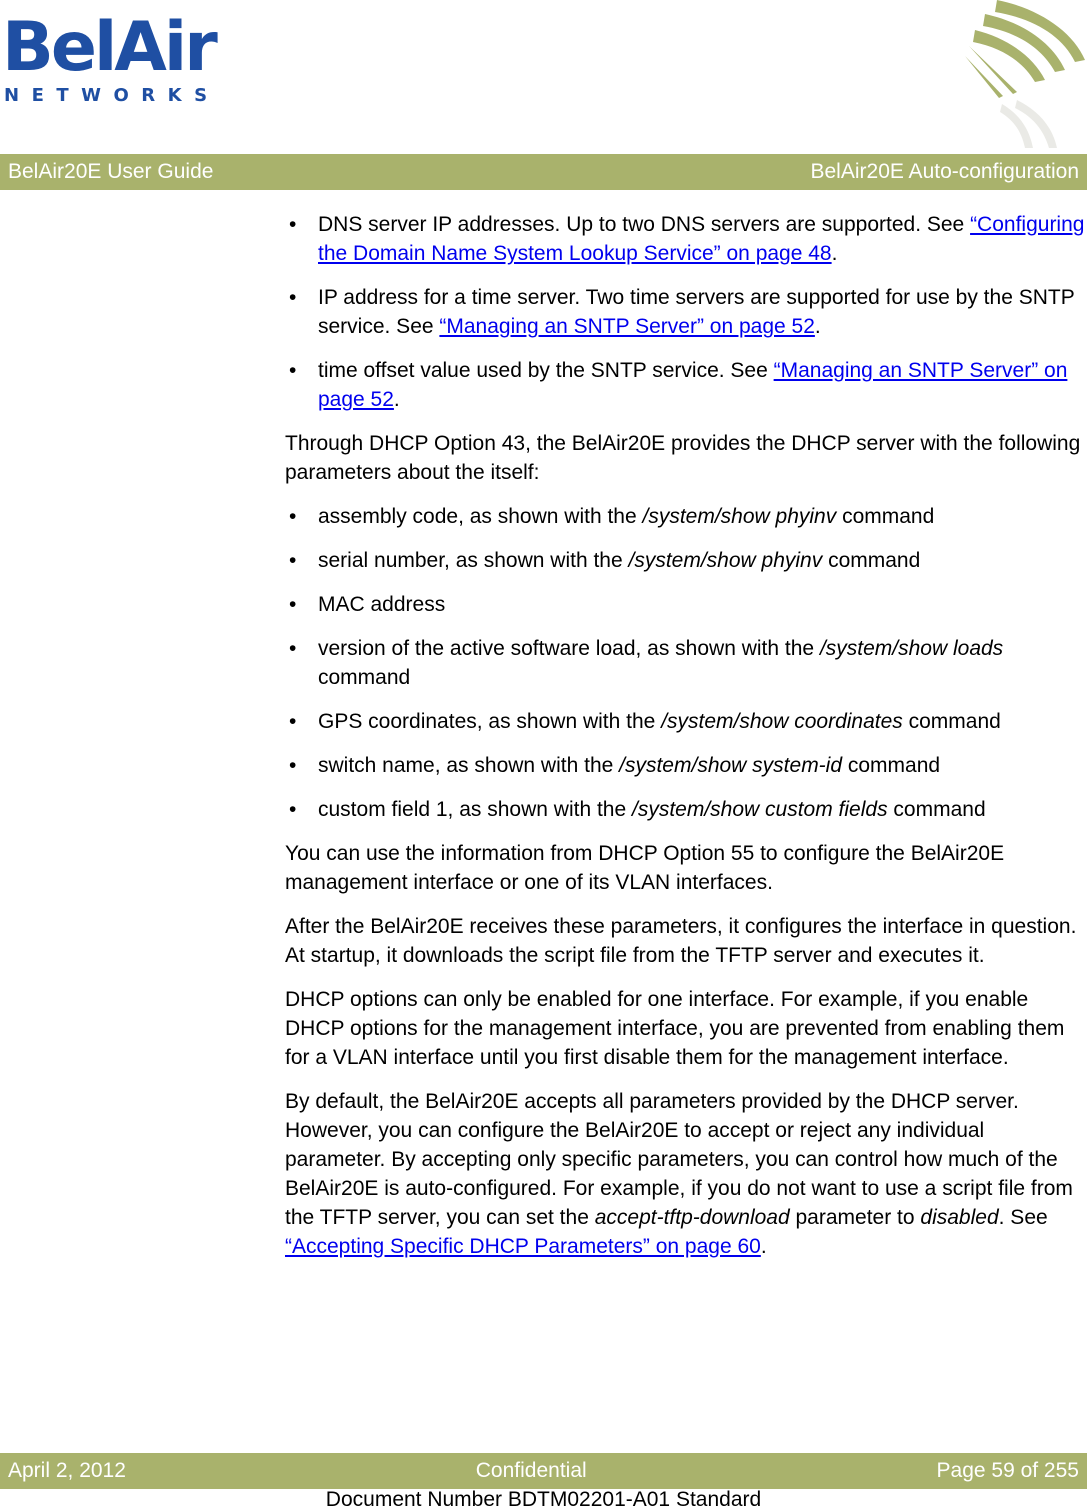 The height and width of the screenshot is (1512, 1087). Describe the element at coordinates (627, 326) in the screenshot. I see `xref-link-sntp: “Managing an SNTP Server” on page 52` at that location.